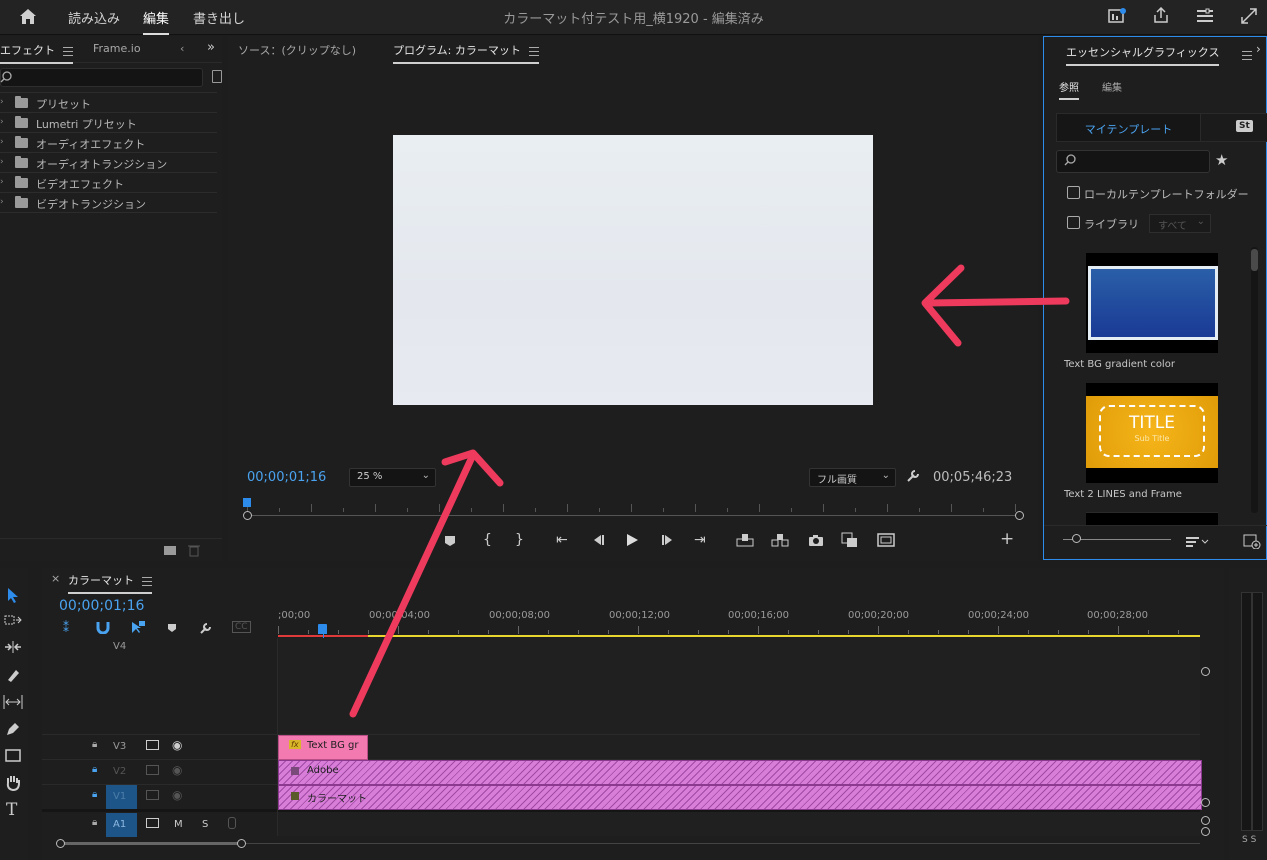 This screenshot has width=1267, height=860. Describe the element at coordinates (1117, 539) in the screenshot. I see `thumb-size-slider` at that location.